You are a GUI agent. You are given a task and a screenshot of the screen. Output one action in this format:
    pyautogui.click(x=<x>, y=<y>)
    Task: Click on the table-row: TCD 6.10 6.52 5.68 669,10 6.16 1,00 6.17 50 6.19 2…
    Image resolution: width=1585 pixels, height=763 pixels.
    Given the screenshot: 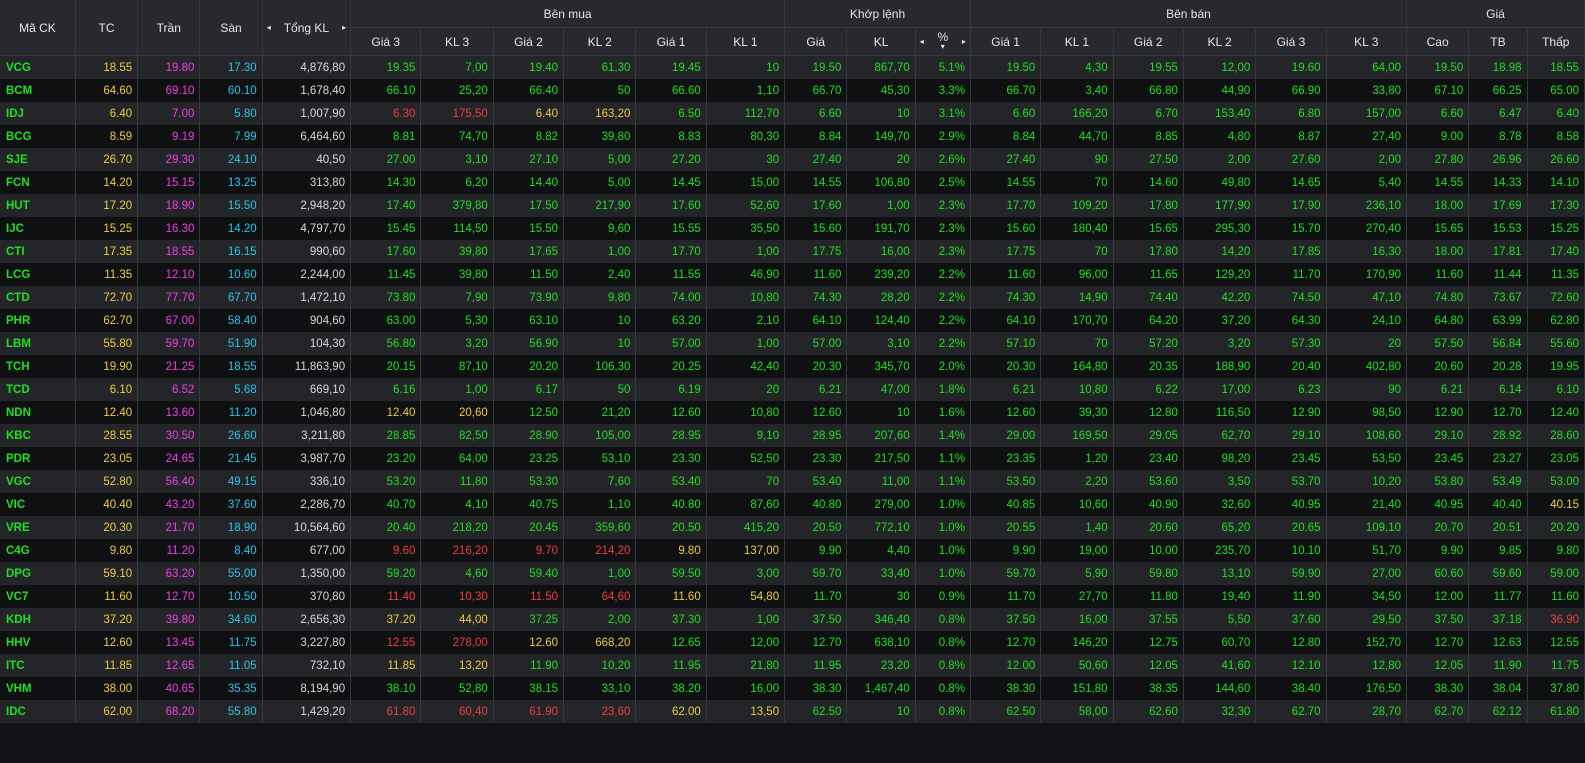 What is the action you would take?
    pyautogui.click(x=792, y=389)
    